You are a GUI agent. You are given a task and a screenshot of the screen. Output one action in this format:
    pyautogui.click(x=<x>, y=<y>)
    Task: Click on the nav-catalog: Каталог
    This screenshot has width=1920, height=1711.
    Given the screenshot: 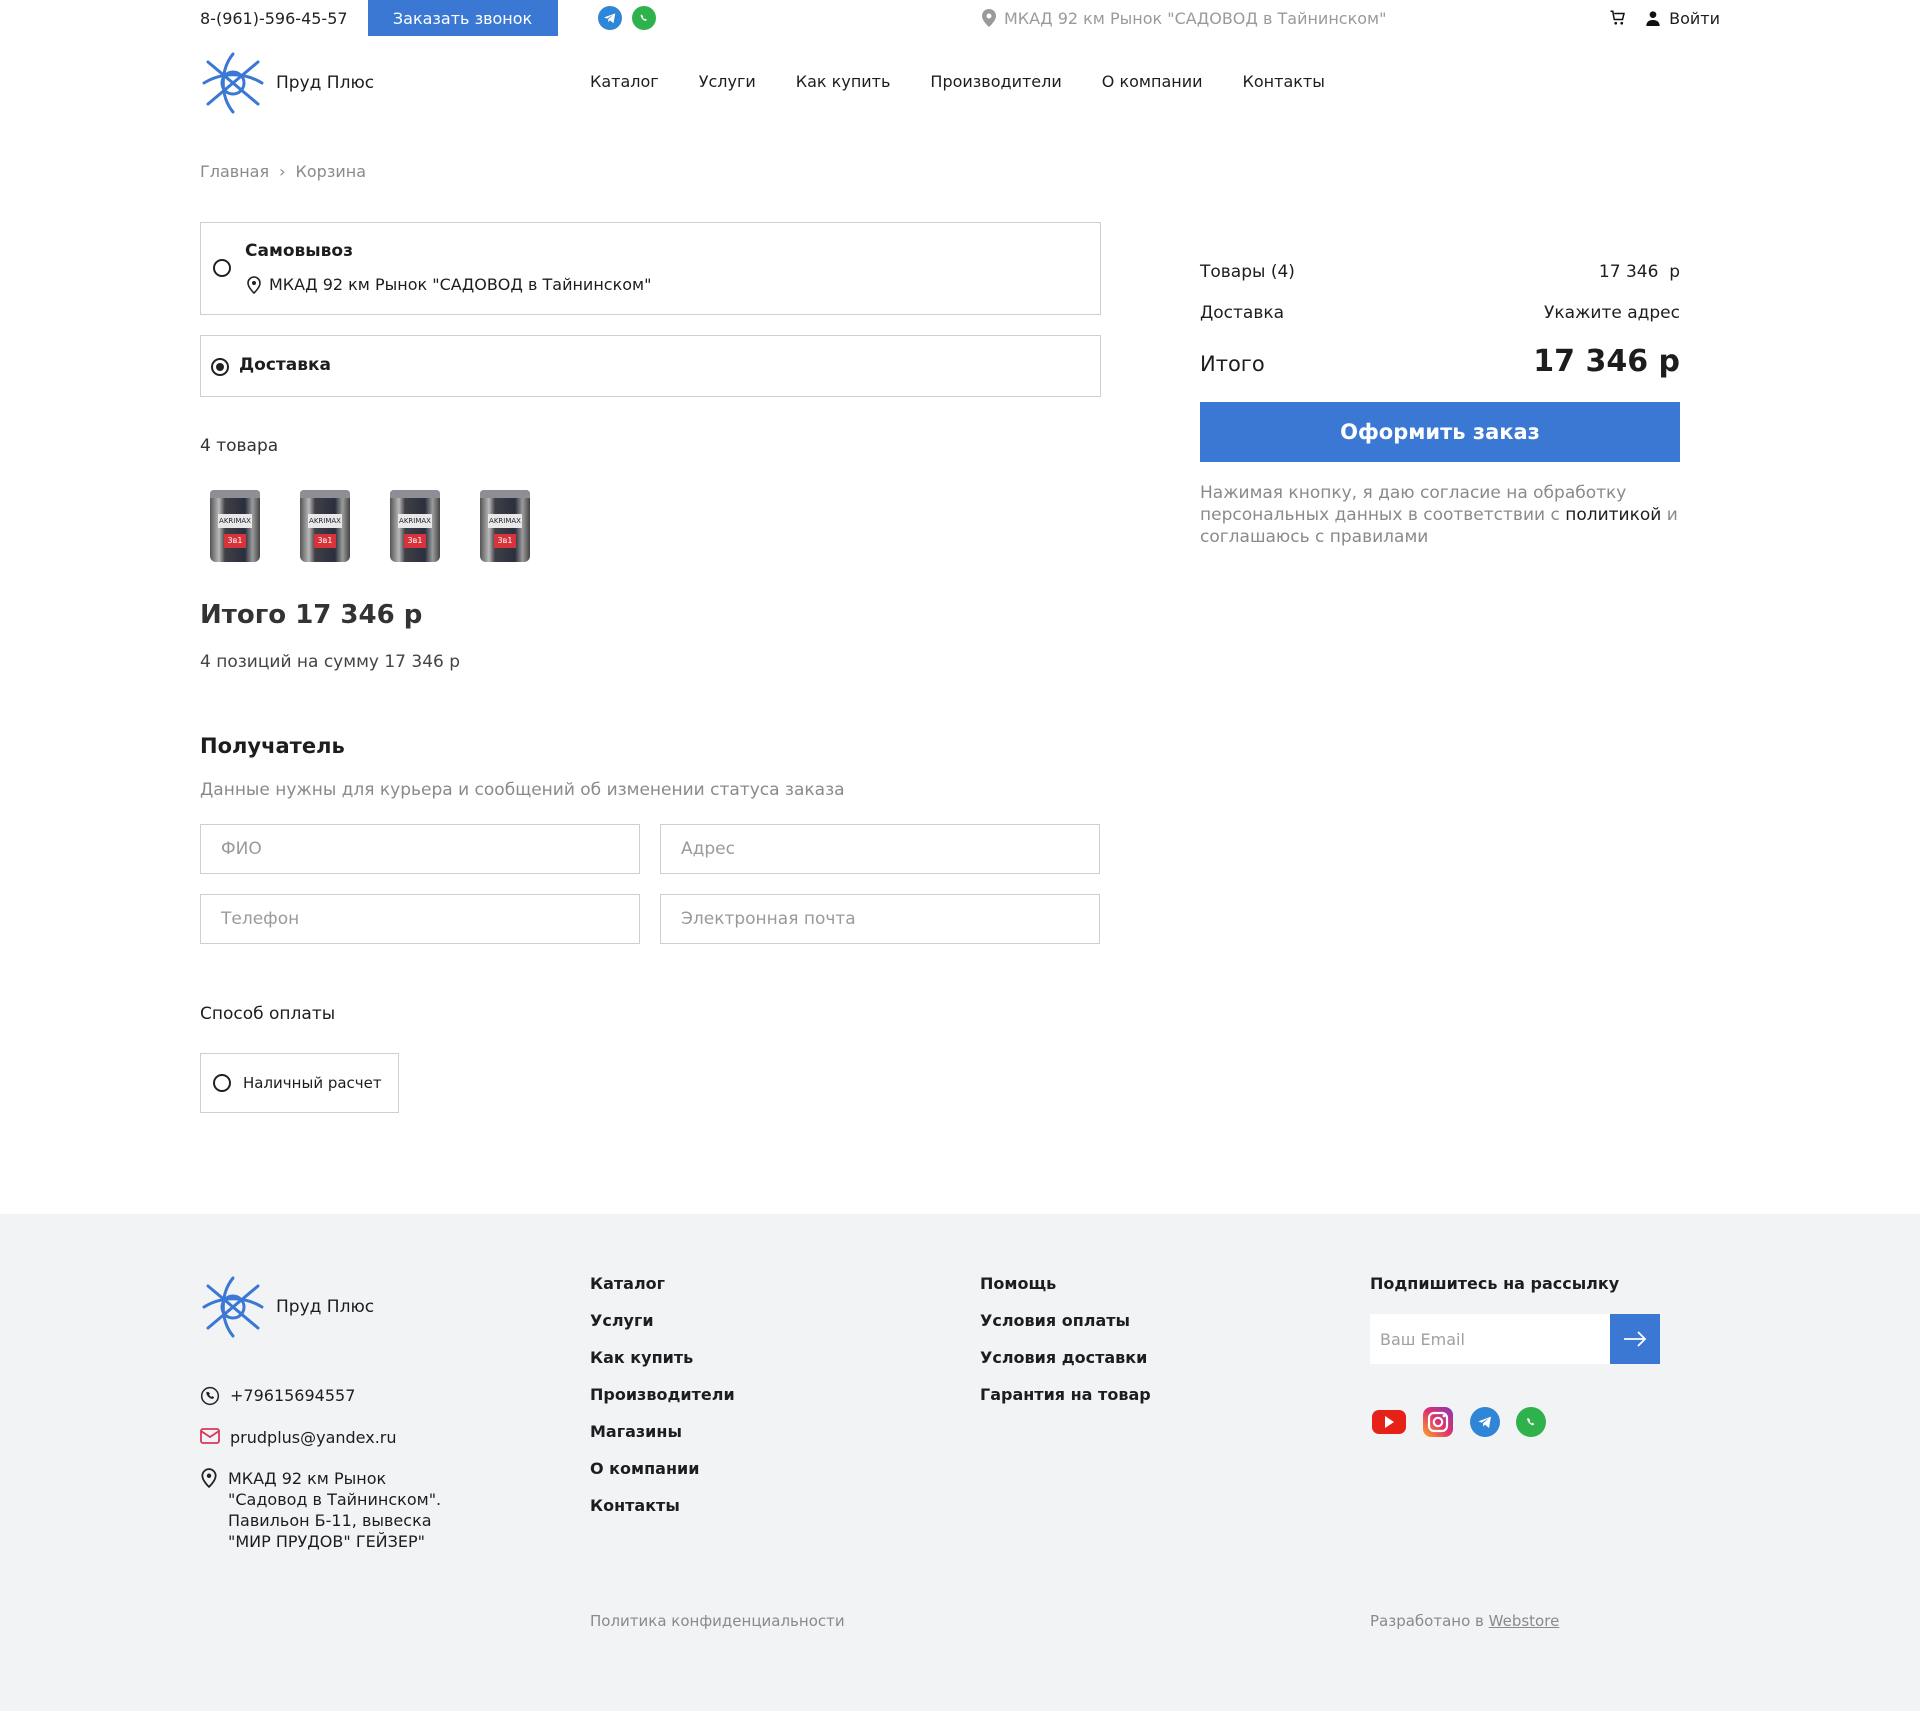 What is the action you would take?
    pyautogui.click(x=624, y=81)
    